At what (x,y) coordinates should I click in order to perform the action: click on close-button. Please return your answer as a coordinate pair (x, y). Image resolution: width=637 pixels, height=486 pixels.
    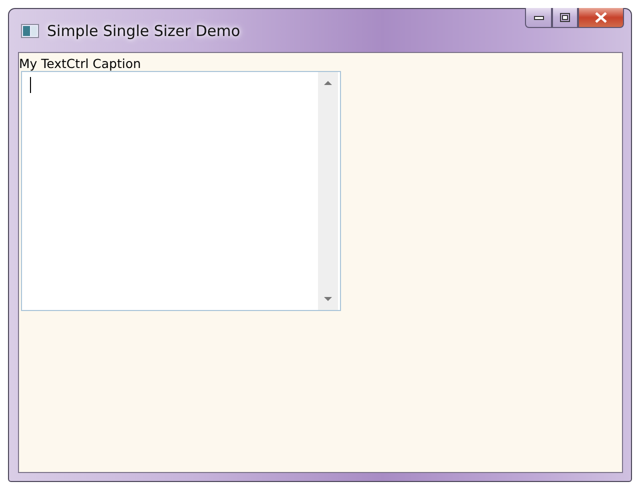
    Looking at the image, I should click on (601, 18).